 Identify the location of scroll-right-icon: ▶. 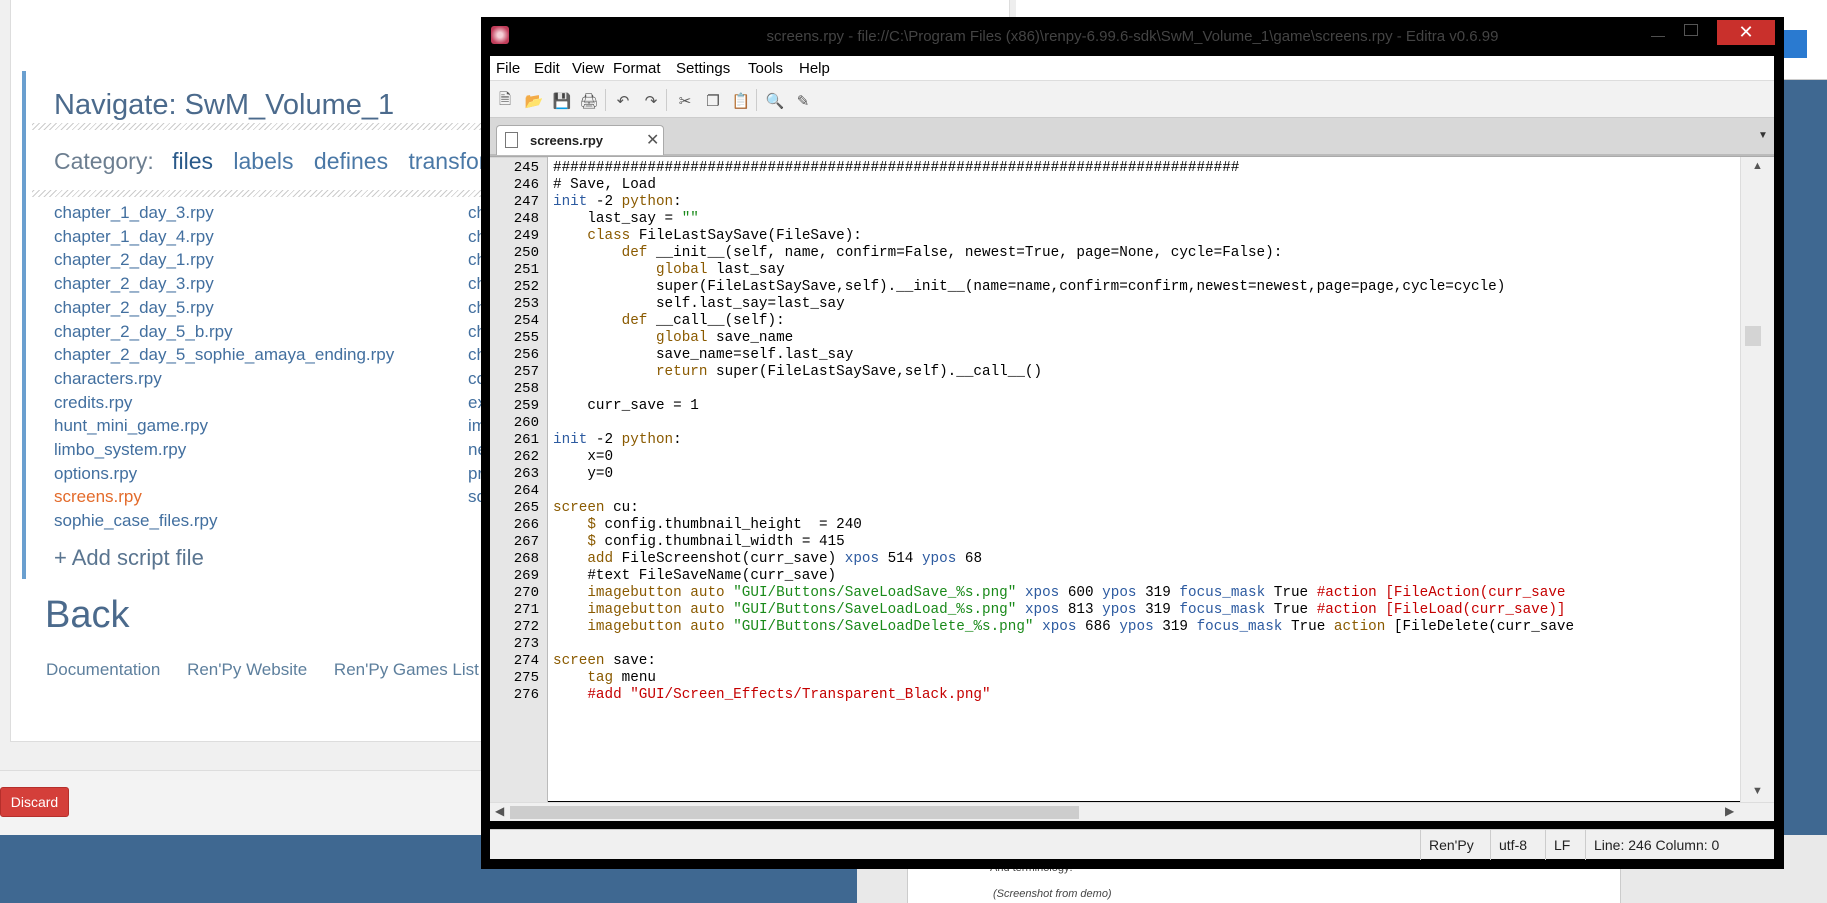
(1729, 811).